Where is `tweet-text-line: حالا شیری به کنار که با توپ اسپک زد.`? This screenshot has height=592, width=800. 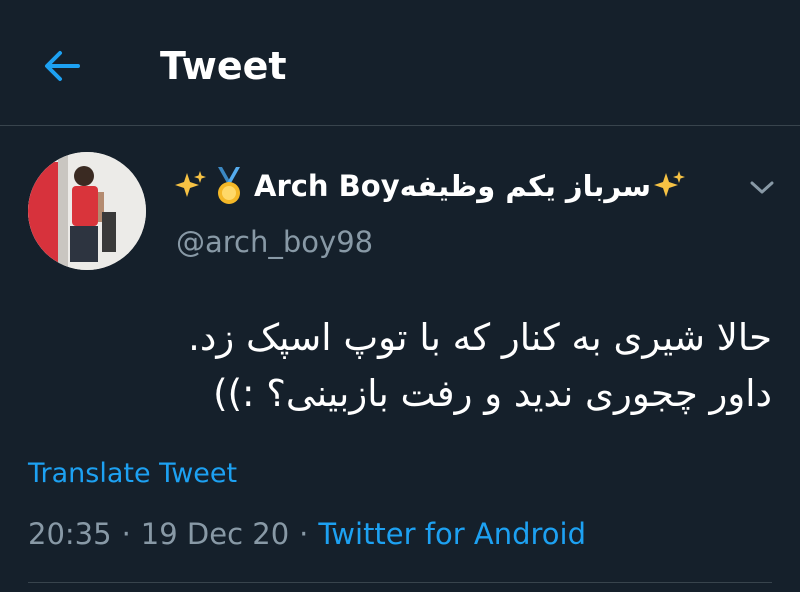 tweet-text-line: حالا شیری به کنار که با توپ اسپک زد. is located at coordinates (480, 337).